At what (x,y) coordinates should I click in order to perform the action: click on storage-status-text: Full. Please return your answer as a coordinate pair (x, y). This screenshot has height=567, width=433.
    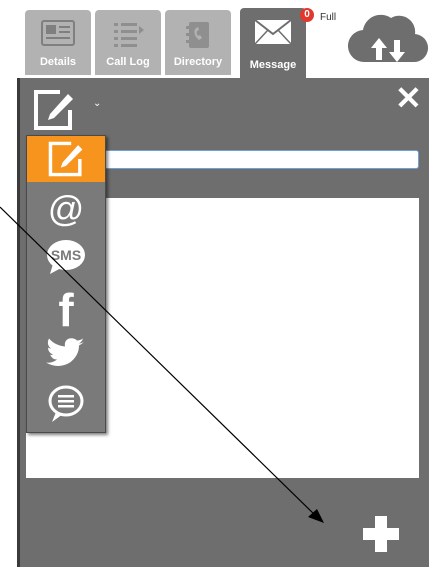
    Looking at the image, I should click on (328, 17).